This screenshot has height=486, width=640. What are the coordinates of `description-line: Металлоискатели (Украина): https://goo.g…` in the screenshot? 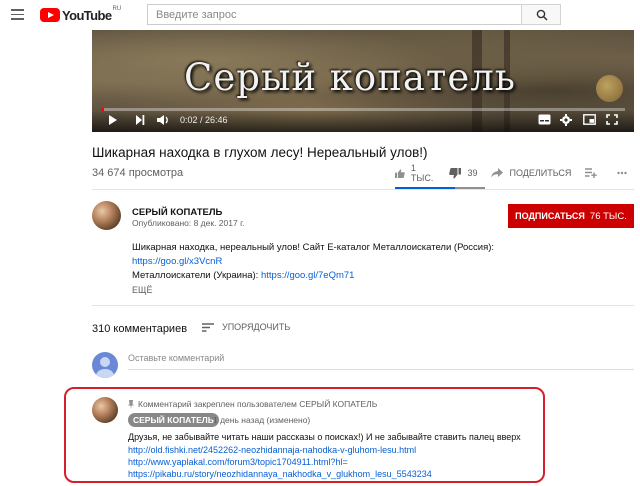 It's located at (243, 275).